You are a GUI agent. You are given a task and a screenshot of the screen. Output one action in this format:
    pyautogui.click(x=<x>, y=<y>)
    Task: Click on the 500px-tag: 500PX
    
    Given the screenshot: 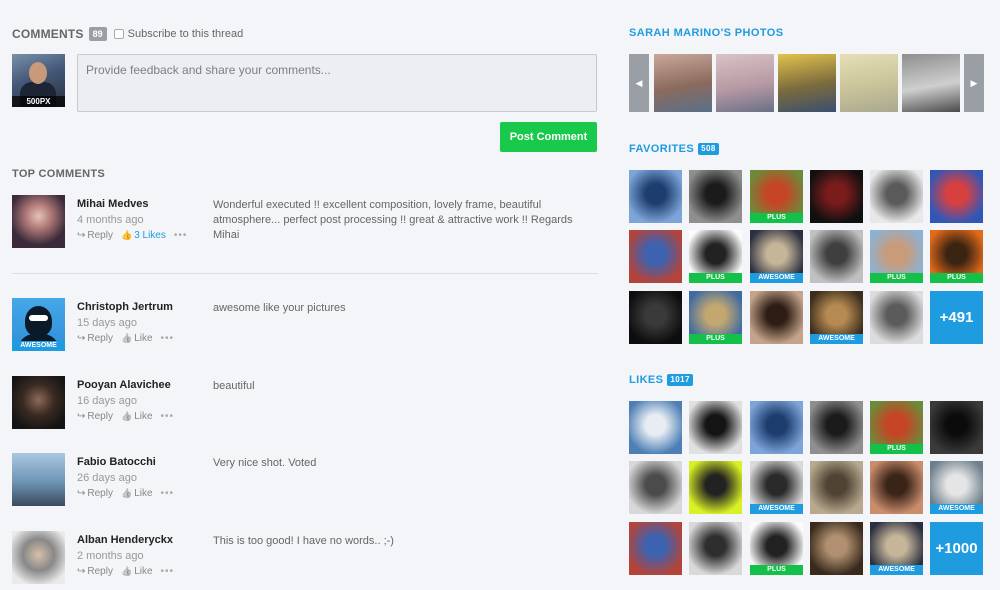 What is the action you would take?
    pyautogui.click(x=38, y=101)
    